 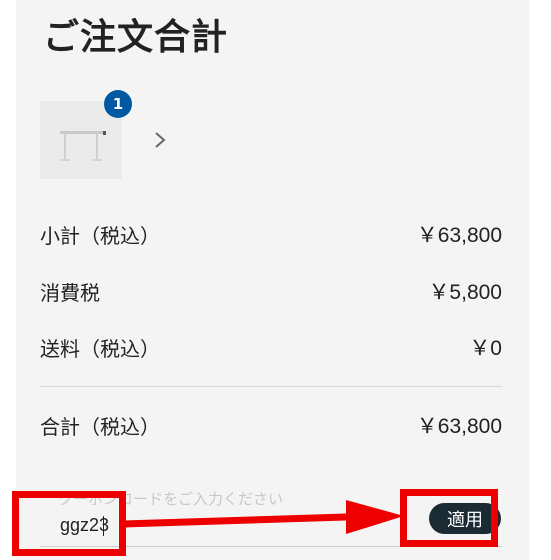 I want to click on chevron-right-icon, so click(x=160, y=140).